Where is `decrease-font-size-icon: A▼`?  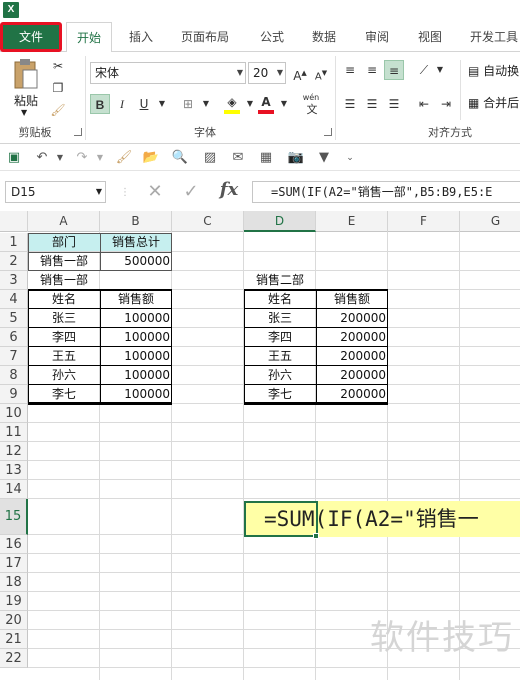 decrease-font-size-icon: A▼ is located at coordinates (321, 73).